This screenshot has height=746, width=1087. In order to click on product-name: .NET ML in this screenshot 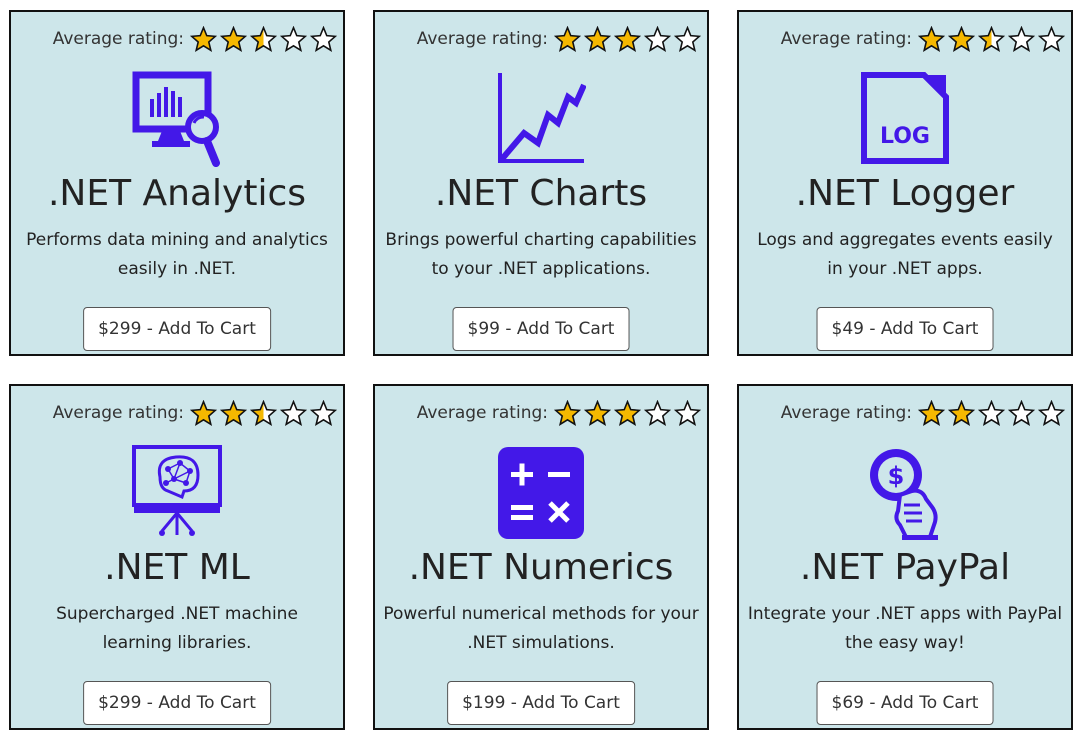, I will do `click(177, 567)`.